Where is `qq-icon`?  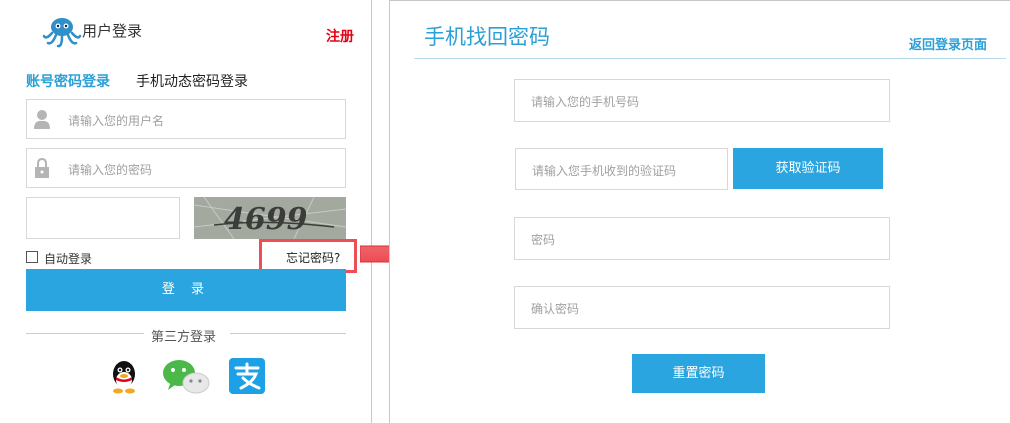
qq-icon is located at coordinates (124, 376).